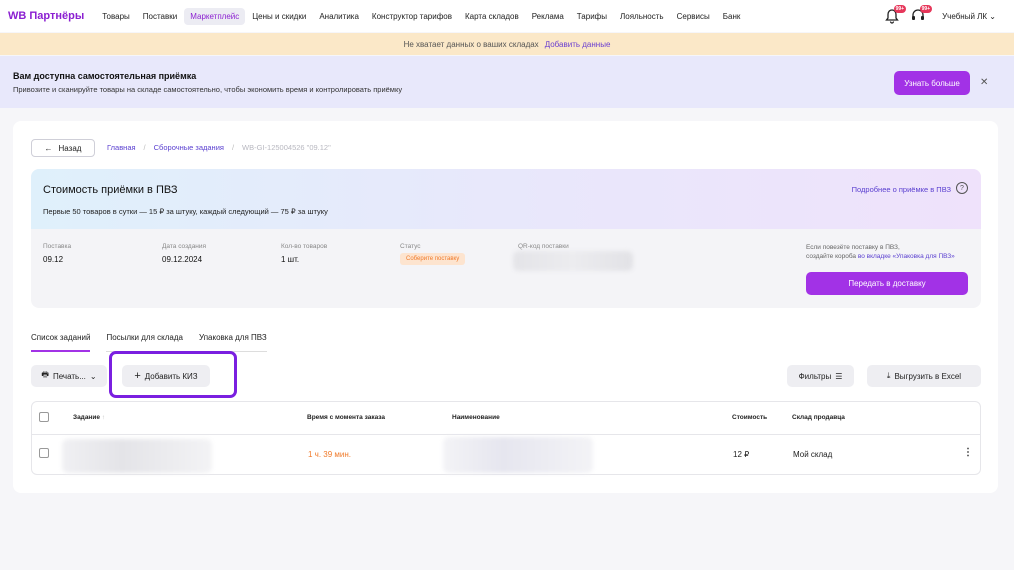  Describe the element at coordinates (471, 44) in the screenshot. I see `warning-text: Не хватает данных о ваших складах` at that location.